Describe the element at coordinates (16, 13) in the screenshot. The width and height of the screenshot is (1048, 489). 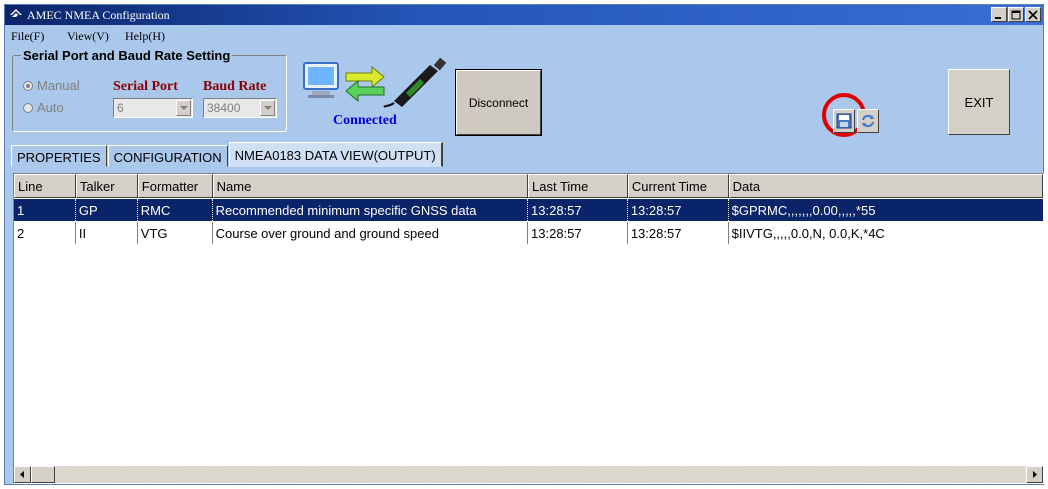
I see `app-icon` at that location.